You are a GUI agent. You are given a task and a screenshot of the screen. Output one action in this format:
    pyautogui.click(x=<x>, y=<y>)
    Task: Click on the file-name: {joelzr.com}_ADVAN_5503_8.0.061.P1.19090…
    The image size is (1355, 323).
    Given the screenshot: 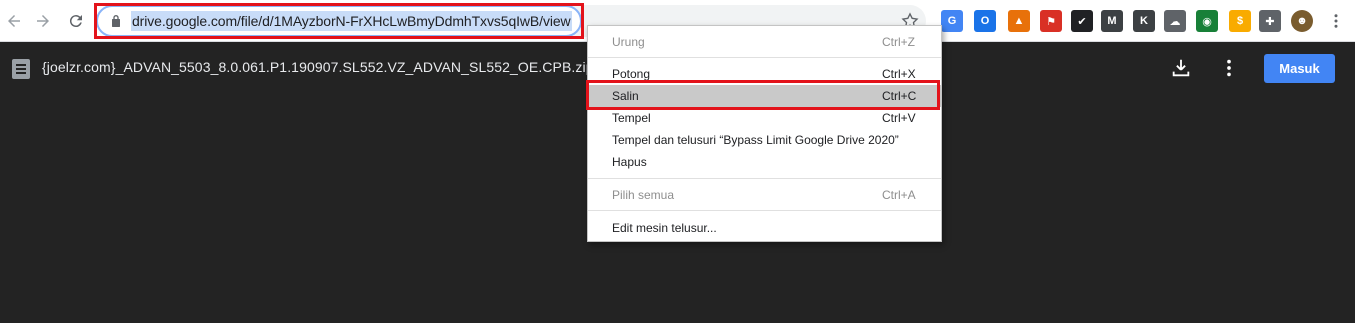 What is the action you would take?
    pyautogui.click(x=318, y=67)
    